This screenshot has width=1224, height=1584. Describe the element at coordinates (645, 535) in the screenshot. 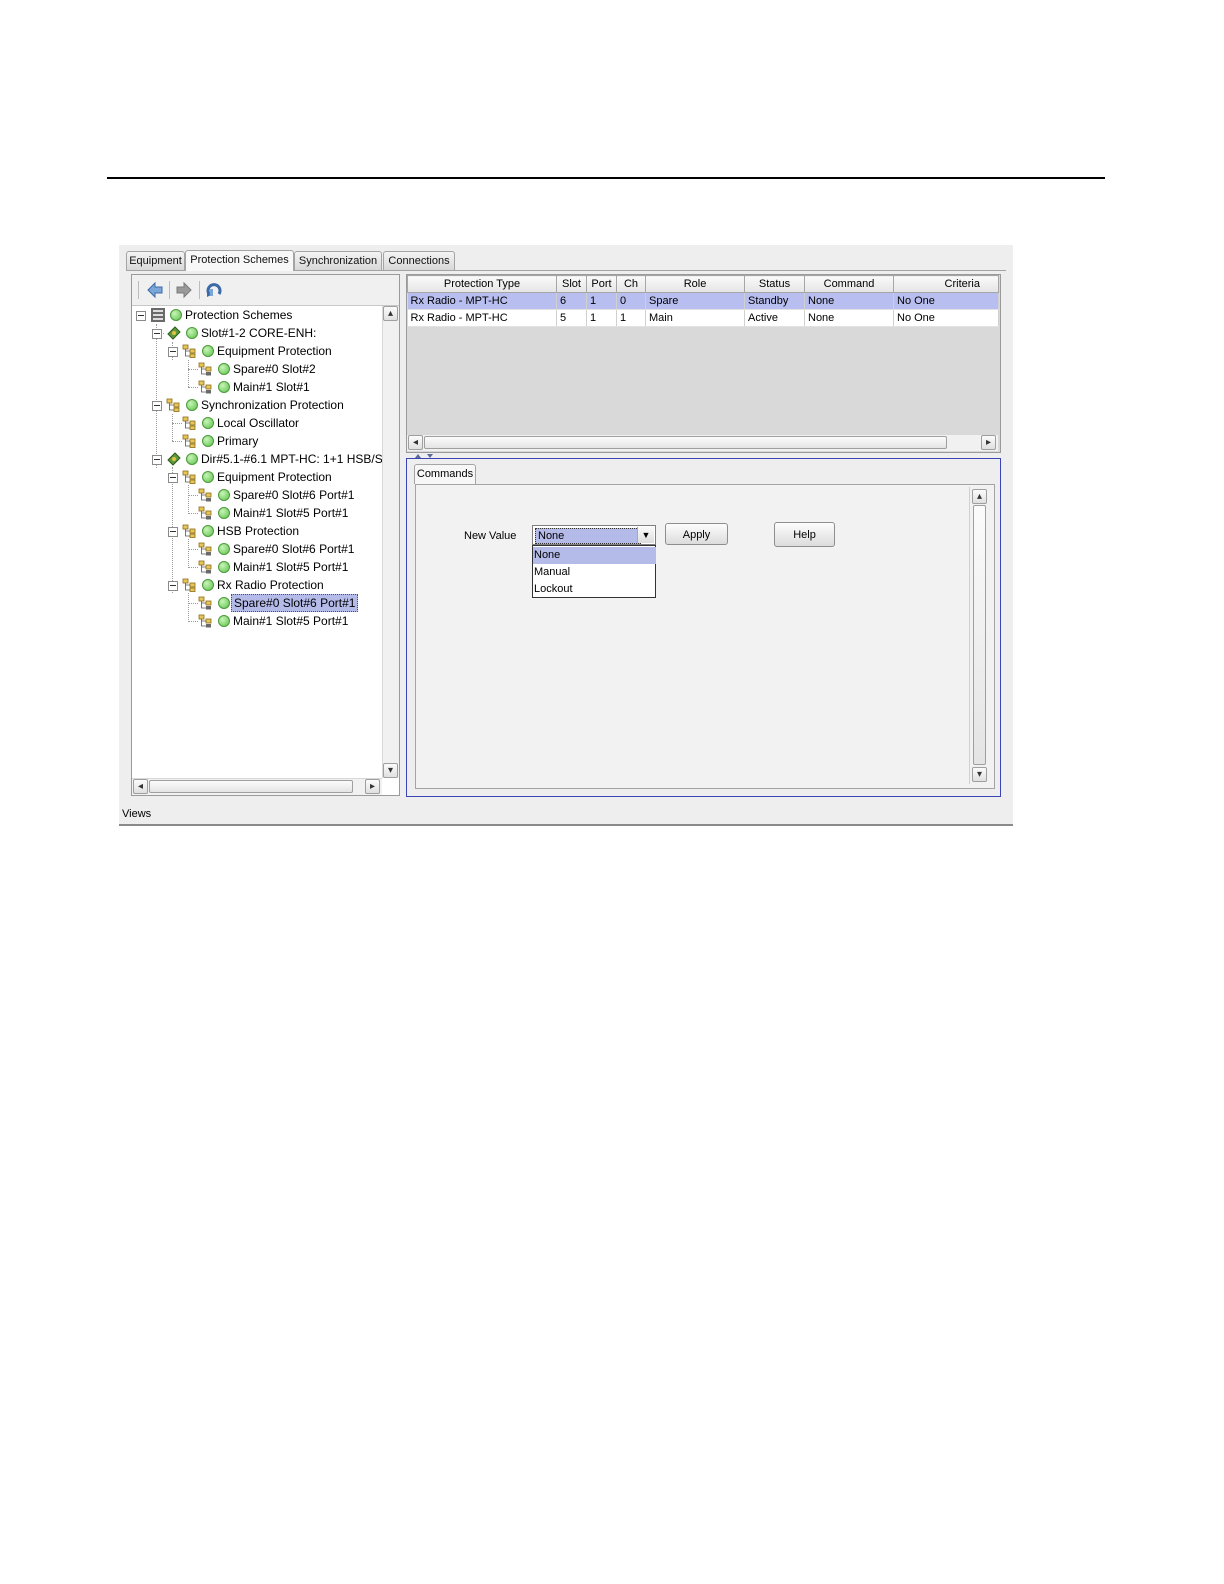

I see `chevron-down-icon: ▼` at that location.